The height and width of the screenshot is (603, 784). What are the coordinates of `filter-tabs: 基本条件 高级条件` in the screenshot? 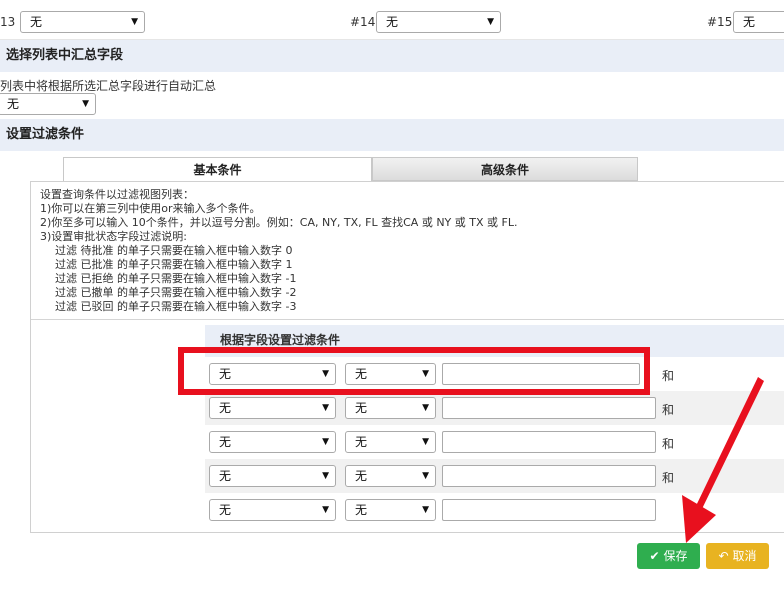 It's located at (350, 169).